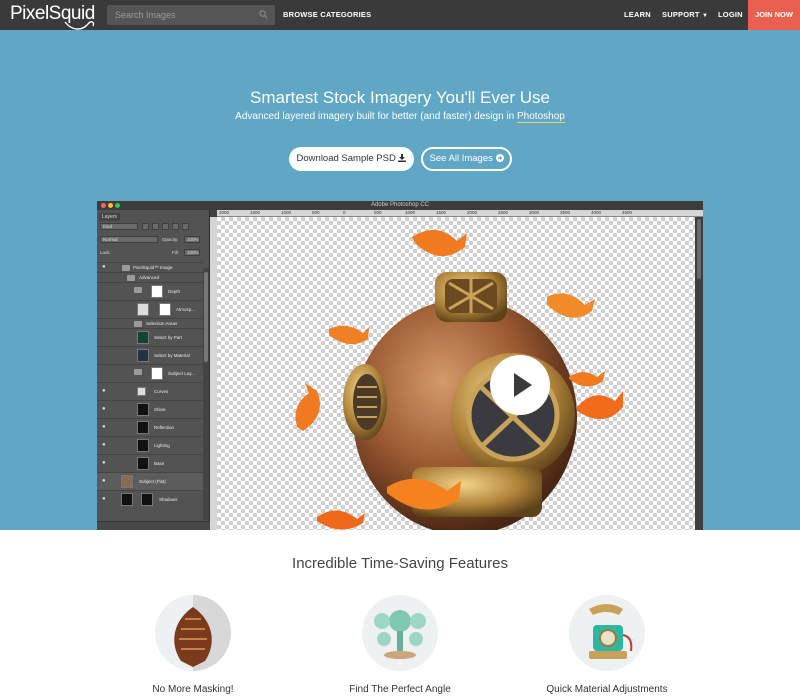  I want to click on ps-layer-name: Select by Part, so click(168, 337).